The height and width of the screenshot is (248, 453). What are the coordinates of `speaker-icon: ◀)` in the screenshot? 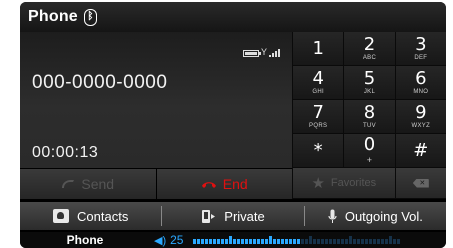 It's located at (160, 240).